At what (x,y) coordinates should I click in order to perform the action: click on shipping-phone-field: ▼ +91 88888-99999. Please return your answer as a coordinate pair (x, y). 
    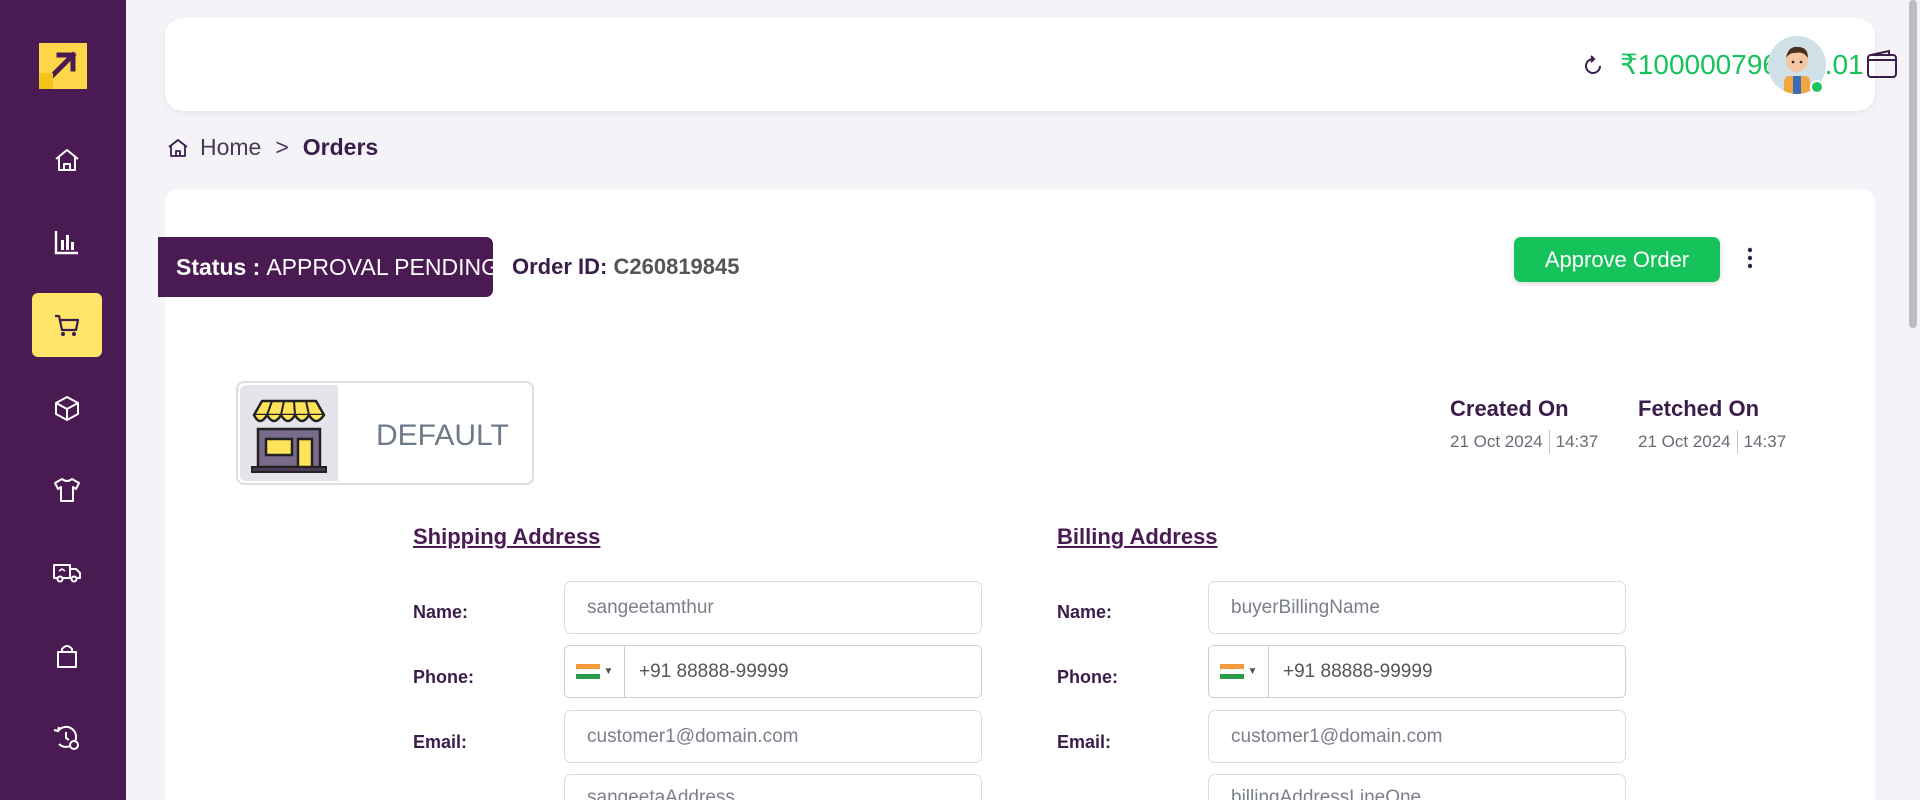
    Looking at the image, I should click on (773, 671).